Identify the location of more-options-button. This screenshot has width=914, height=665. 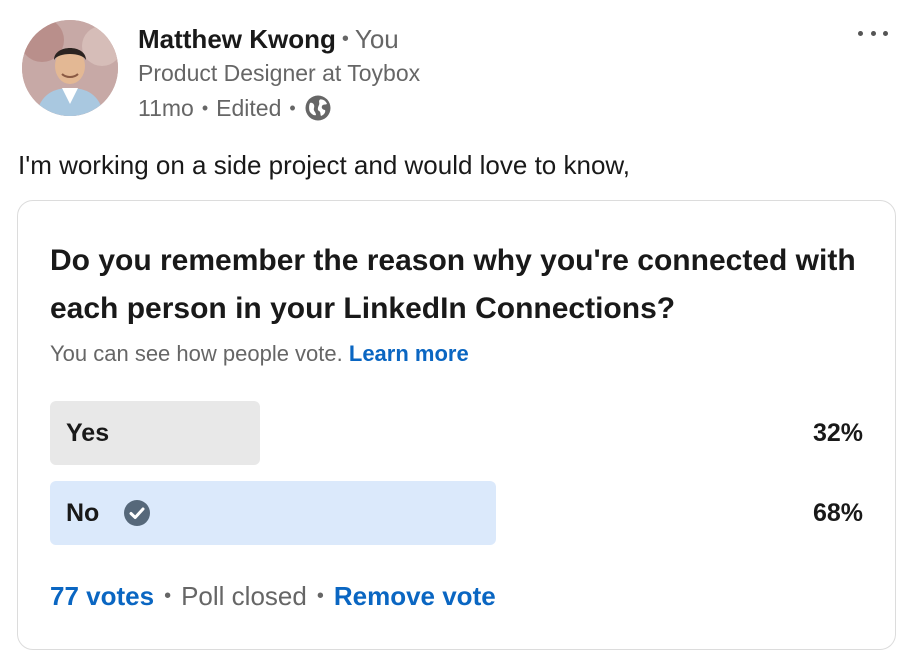
(873, 33).